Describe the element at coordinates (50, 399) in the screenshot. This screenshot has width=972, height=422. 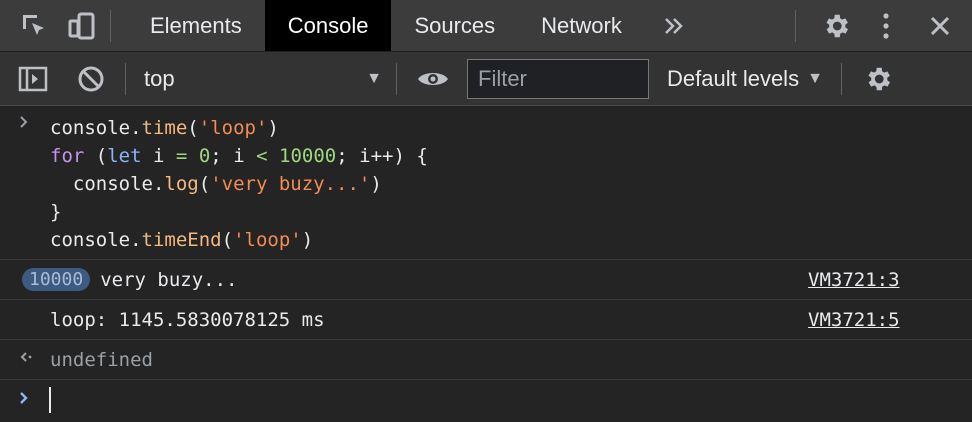
I see `text-cursor` at that location.